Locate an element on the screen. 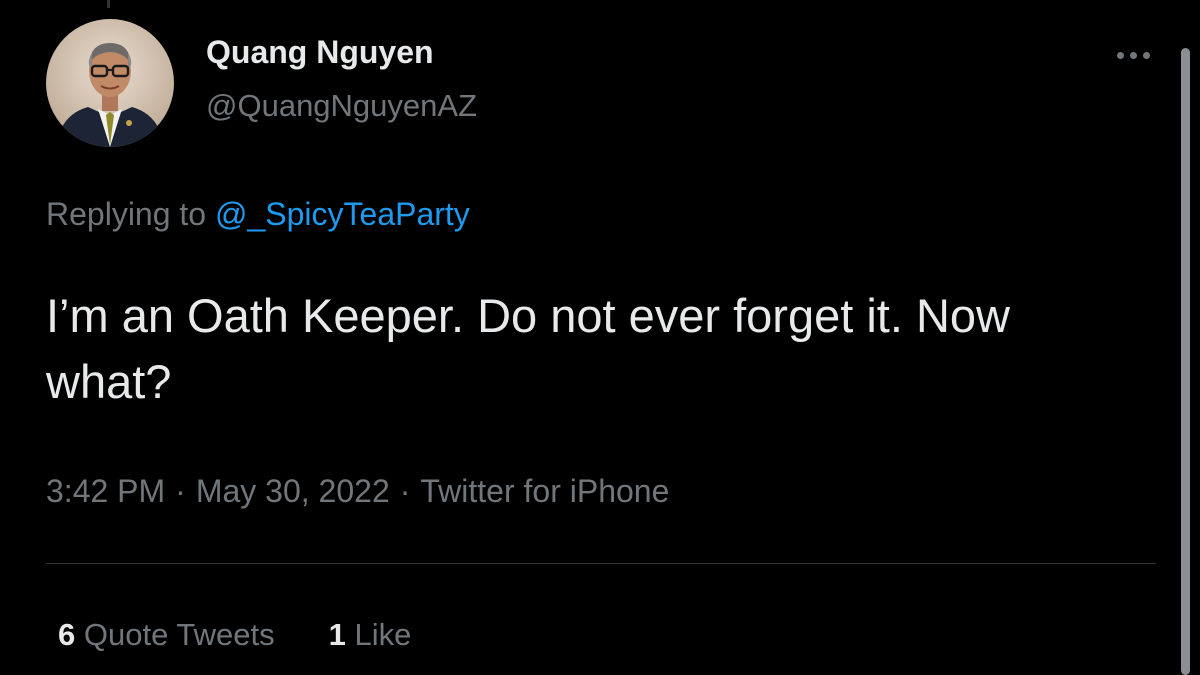  tweet-metadata: 3:42 PM · May 30, 2022 · Twitter for iPhone is located at coordinates (357, 491).